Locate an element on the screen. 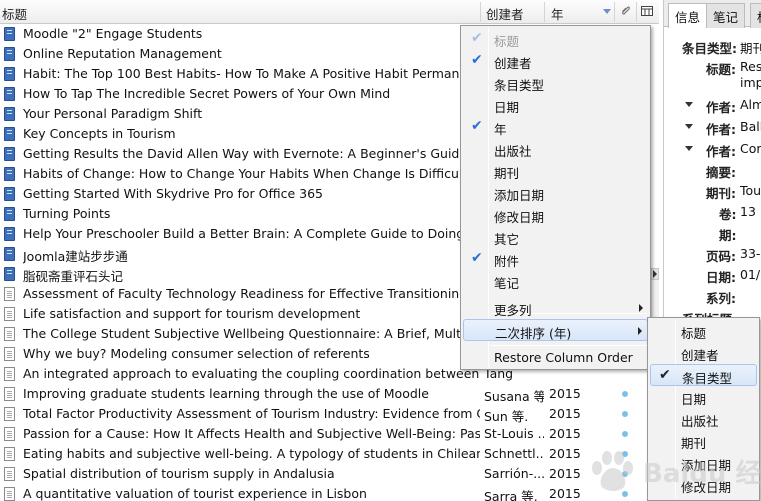 The width and height of the screenshot is (761, 501). menu-item-more-columns: 更多列 is located at coordinates (555, 308).